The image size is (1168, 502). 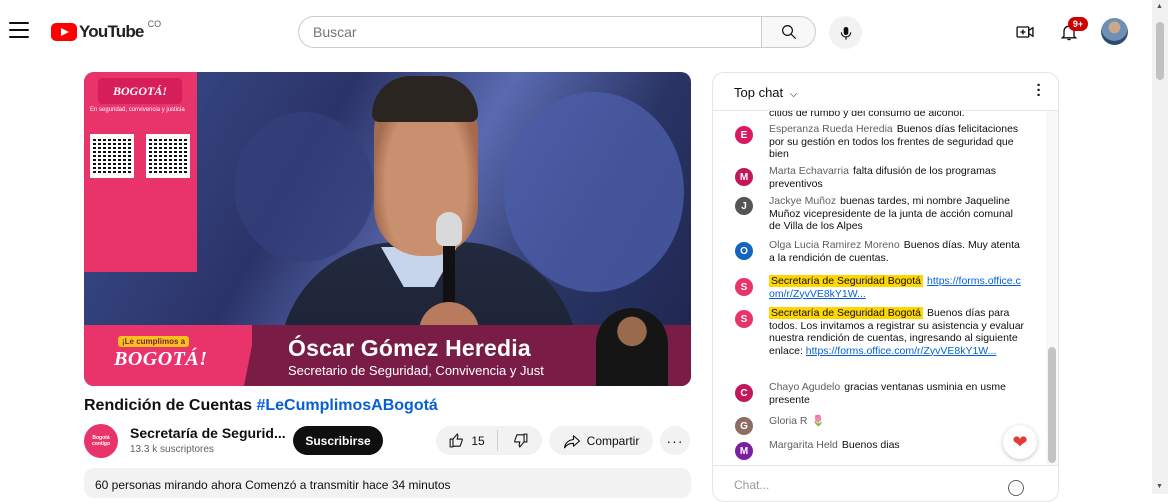 I want to click on youtube-play-icon, so click(x=64, y=32).